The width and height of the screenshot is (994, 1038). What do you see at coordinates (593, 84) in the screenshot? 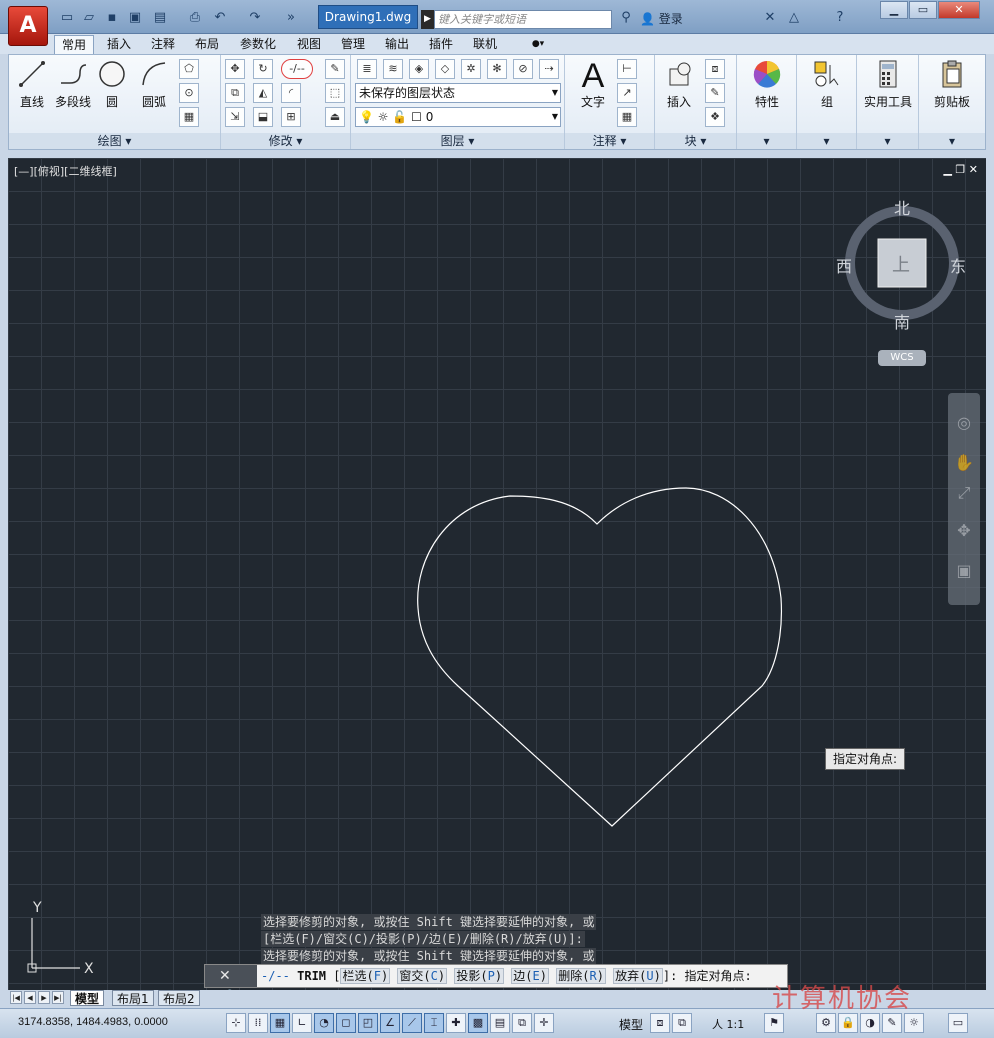
I see `text-button: A 文字` at bounding box center [593, 84].